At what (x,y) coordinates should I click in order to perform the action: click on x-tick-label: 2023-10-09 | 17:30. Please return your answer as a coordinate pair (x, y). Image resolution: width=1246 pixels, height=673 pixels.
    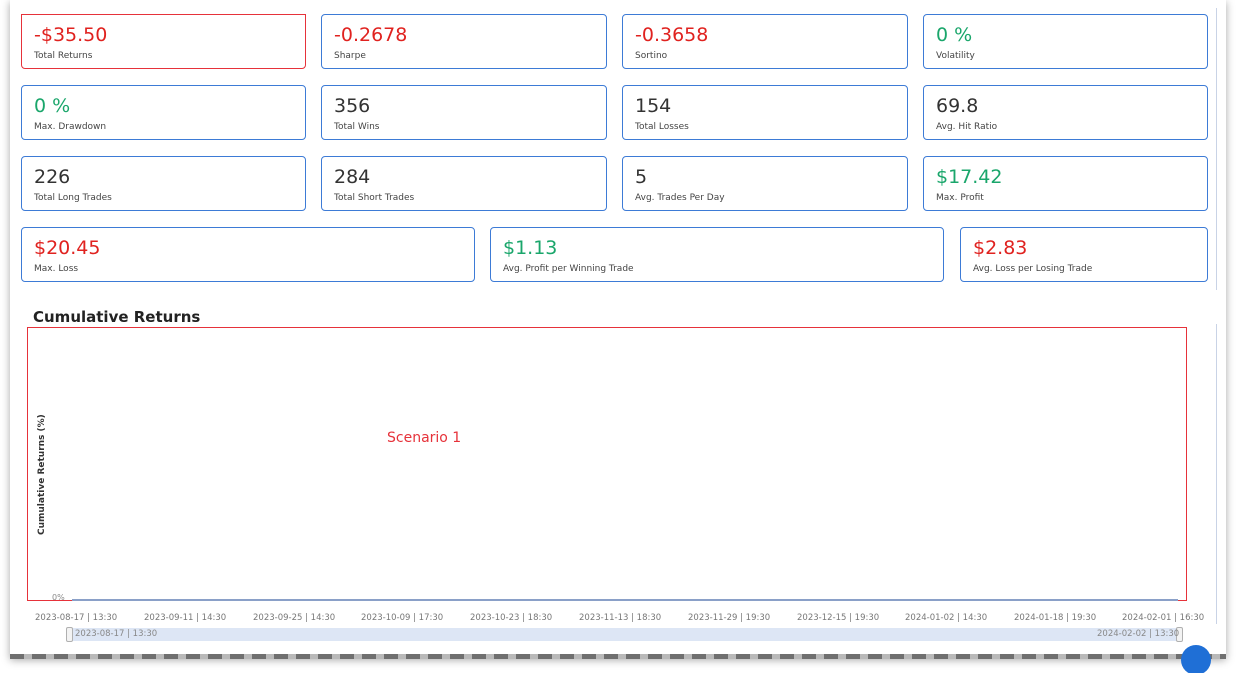
    Looking at the image, I should click on (402, 618).